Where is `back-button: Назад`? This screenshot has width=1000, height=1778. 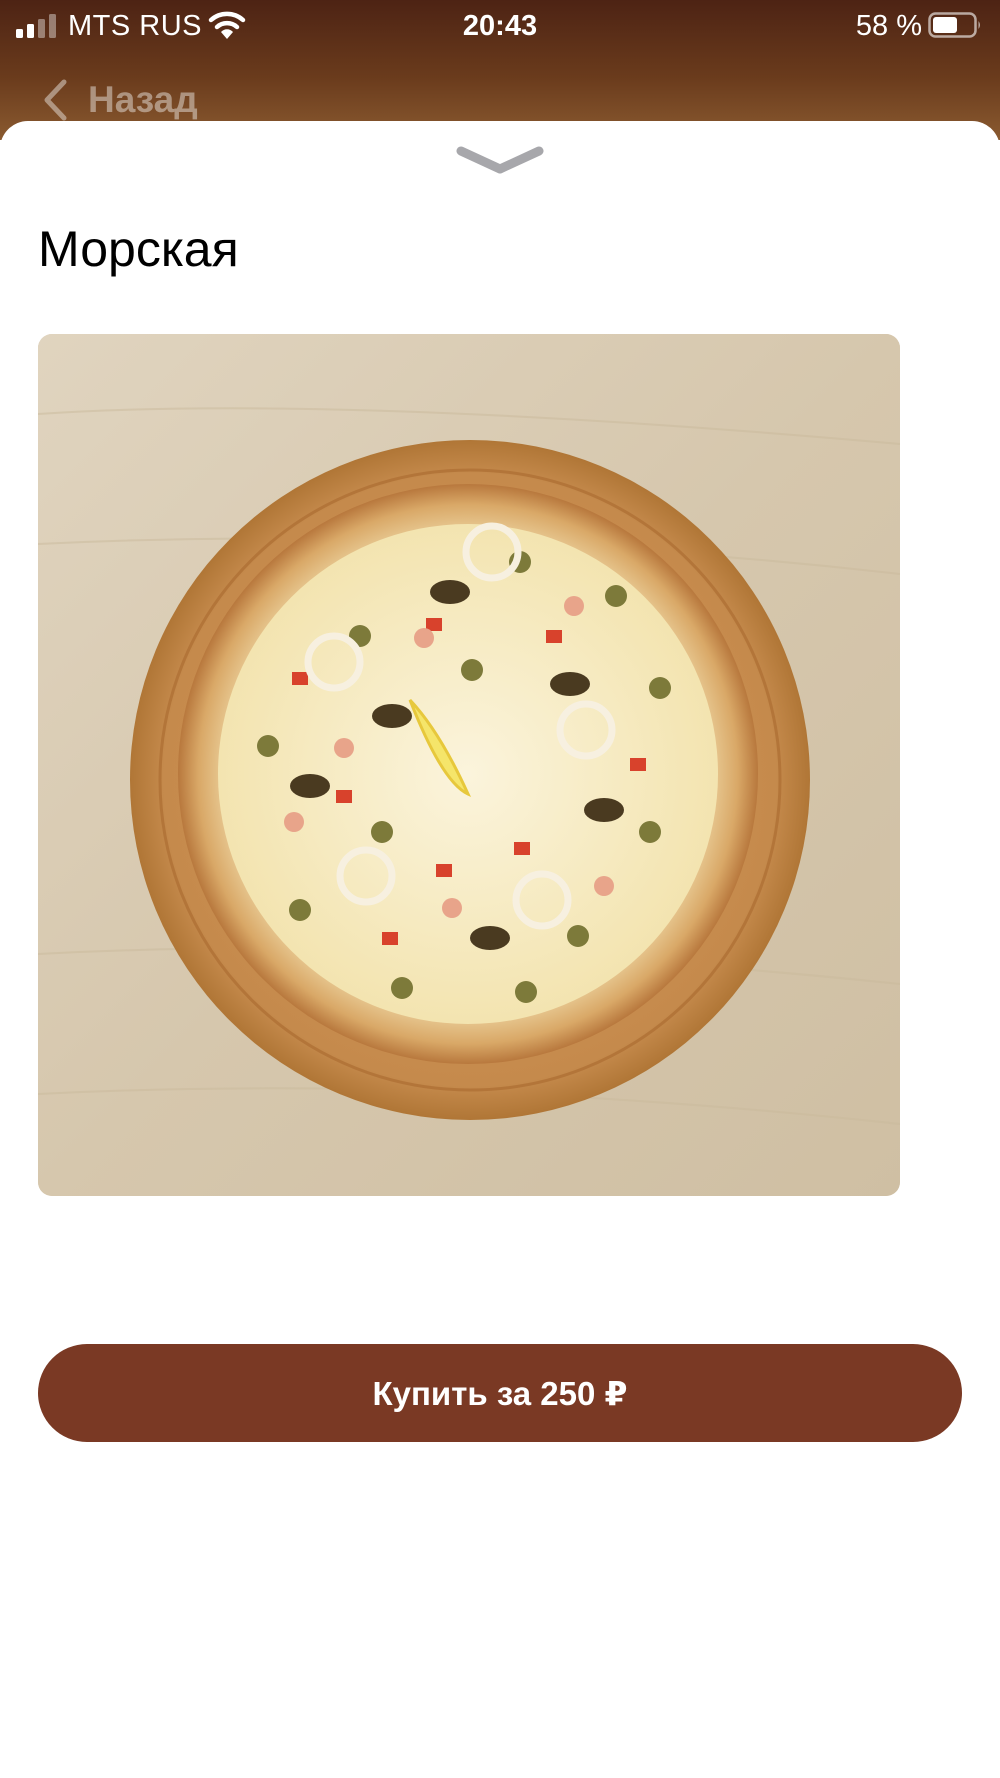
back-button: Назад is located at coordinates (120, 100).